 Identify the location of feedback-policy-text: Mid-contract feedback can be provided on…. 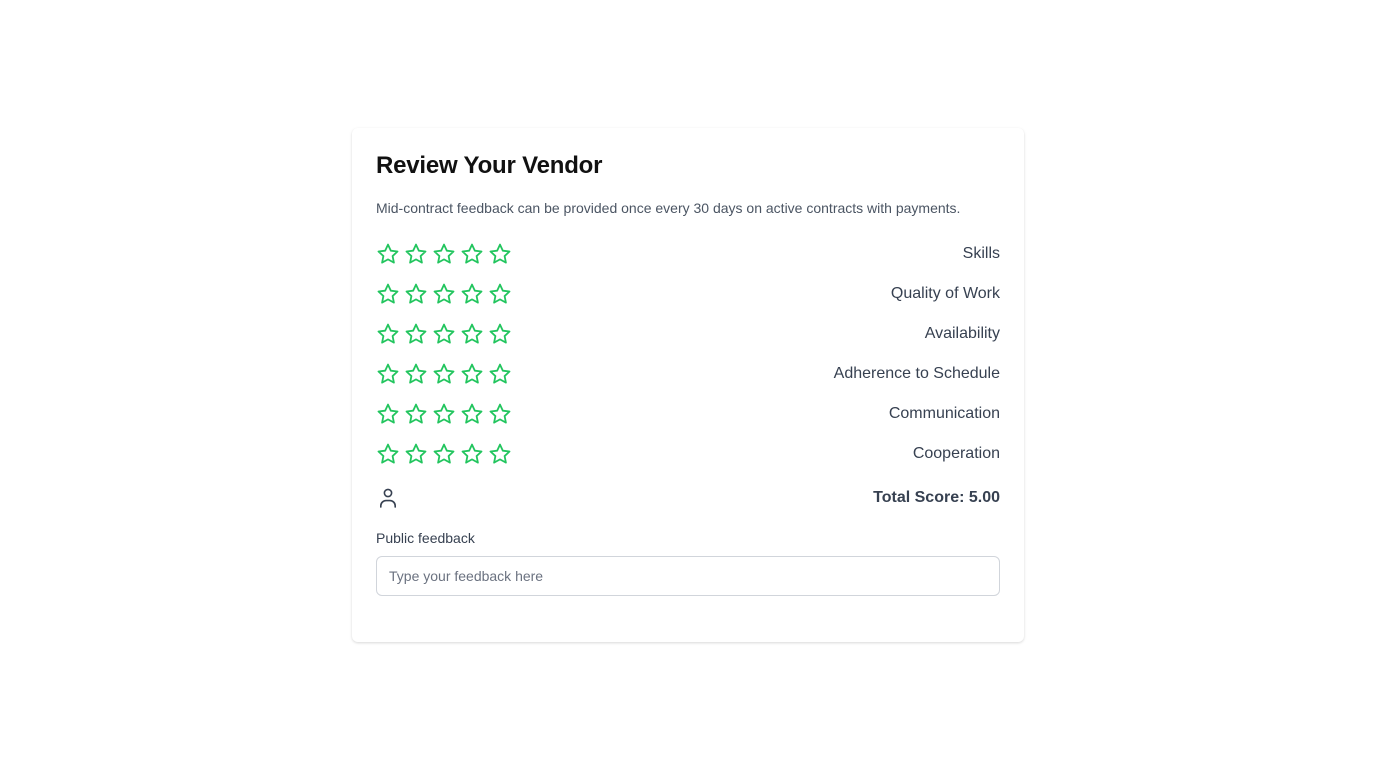
(668, 208).